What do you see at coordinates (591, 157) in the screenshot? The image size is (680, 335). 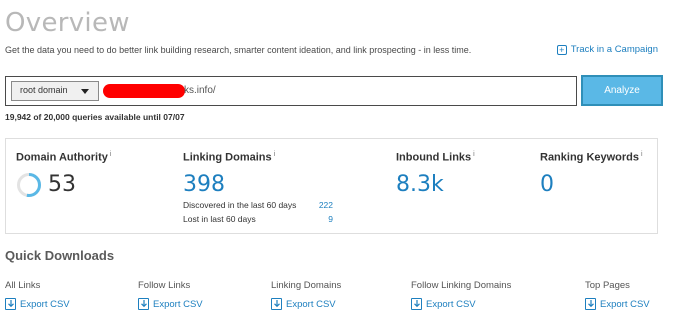 I see `ranking-keywords-label: Ranking Keywords i` at bounding box center [591, 157].